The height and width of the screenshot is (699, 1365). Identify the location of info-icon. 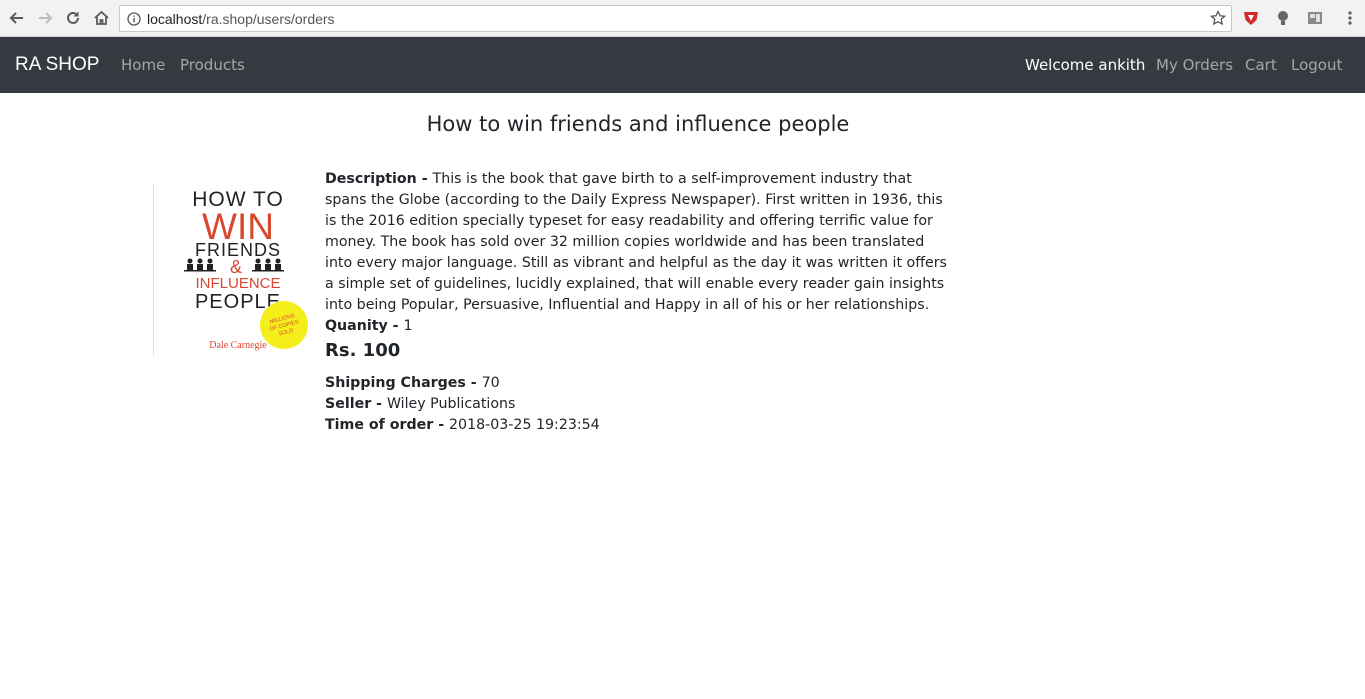
(134, 20).